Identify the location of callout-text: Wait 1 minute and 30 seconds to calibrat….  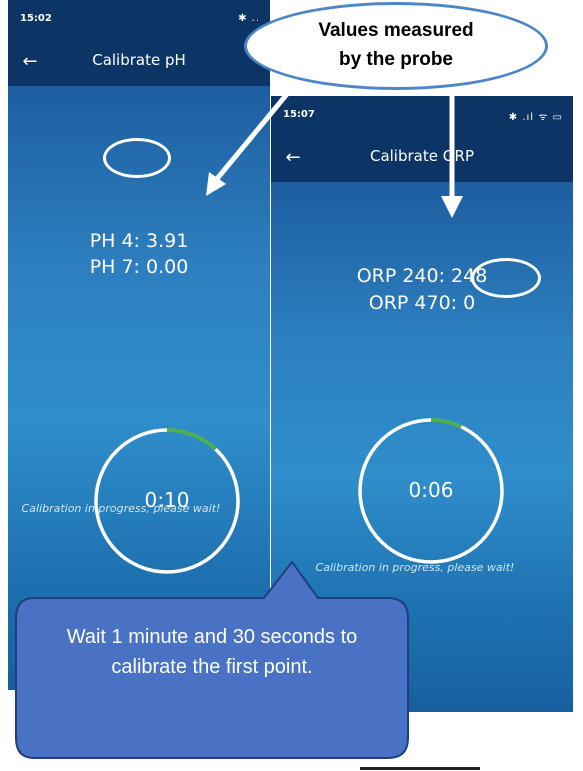
(212, 652).